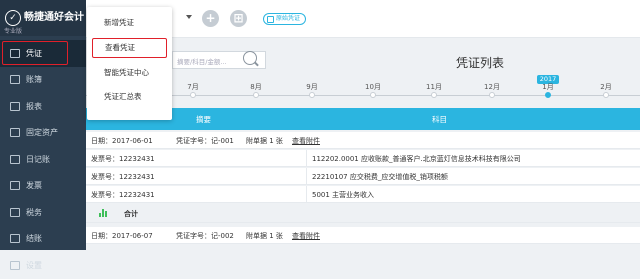  I want to click on menu-item-voucher-summary: 凭证汇总表, so click(129, 97).